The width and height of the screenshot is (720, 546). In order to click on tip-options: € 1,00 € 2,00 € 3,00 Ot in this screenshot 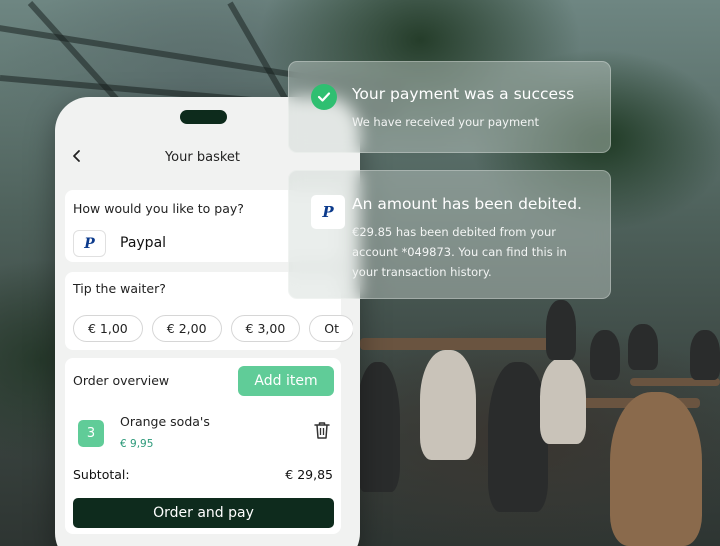, I will do `click(213, 328)`.